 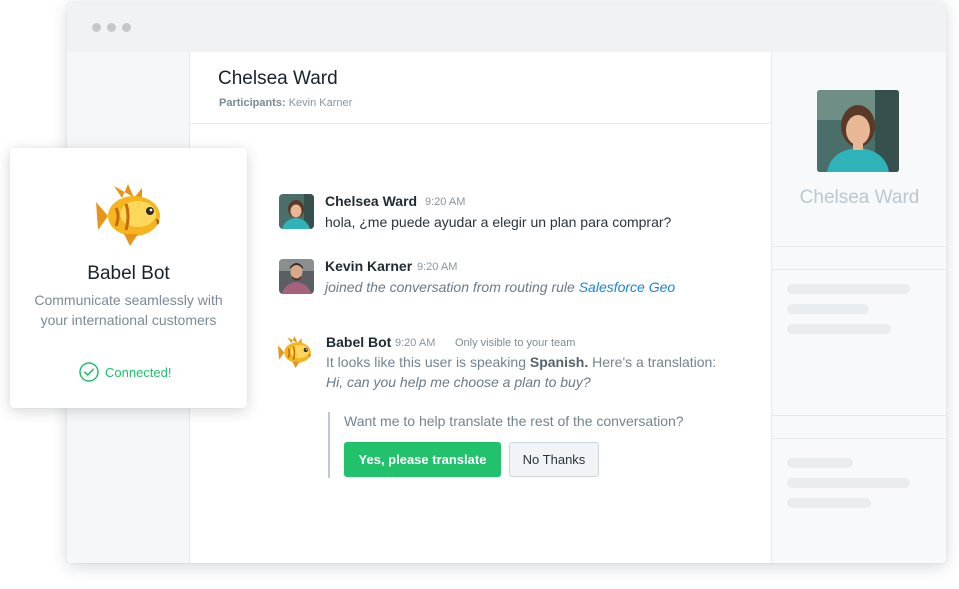 What do you see at coordinates (128, 300) in the screenshot?
I see `card-desc-line: Communicate seamlessly with` at bounding box center [128, 300].